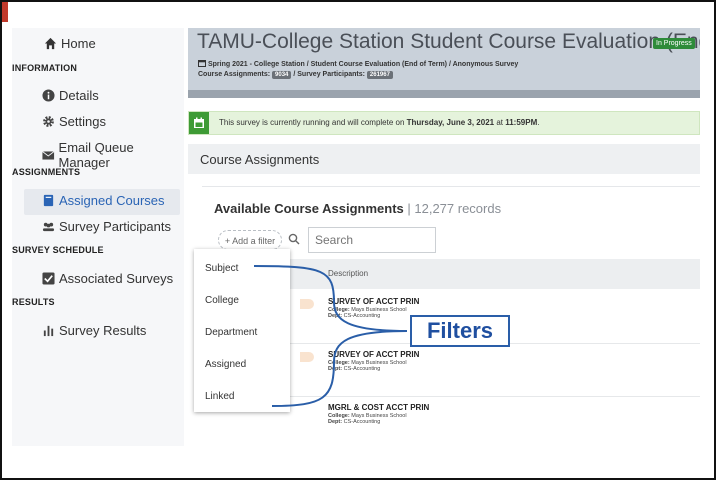 This screenshot has width=716, height=480. I want to click on gear-icon, so click(48, 121).